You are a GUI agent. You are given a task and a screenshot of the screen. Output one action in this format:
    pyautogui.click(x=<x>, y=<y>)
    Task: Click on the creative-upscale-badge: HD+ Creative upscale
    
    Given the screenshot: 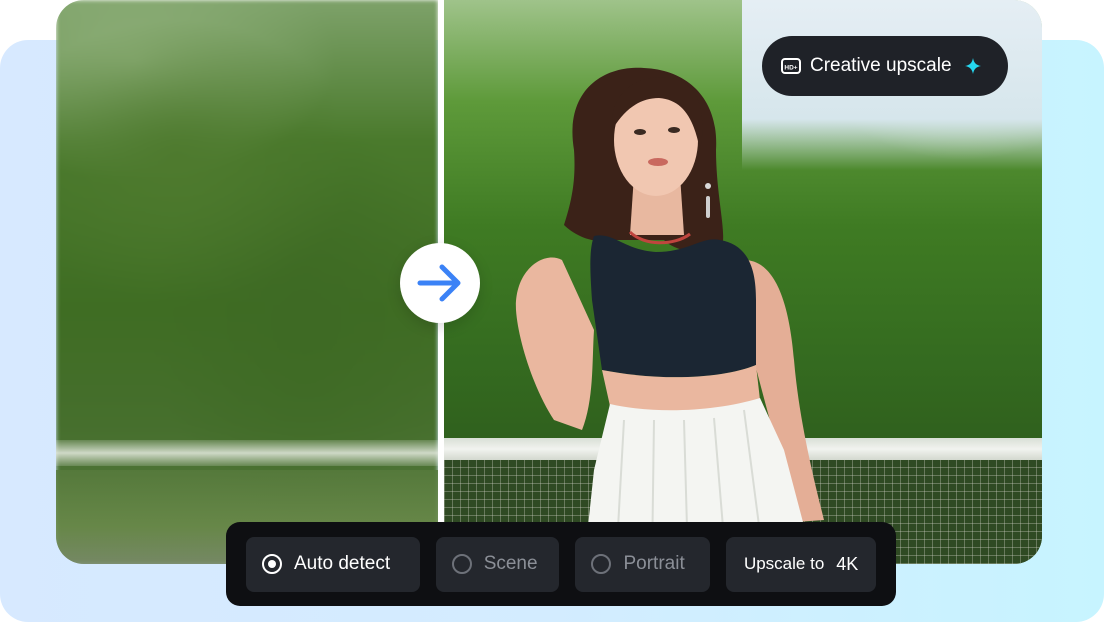 What is the action you would take?
    pyautogui.click(x=885, y=66)
    